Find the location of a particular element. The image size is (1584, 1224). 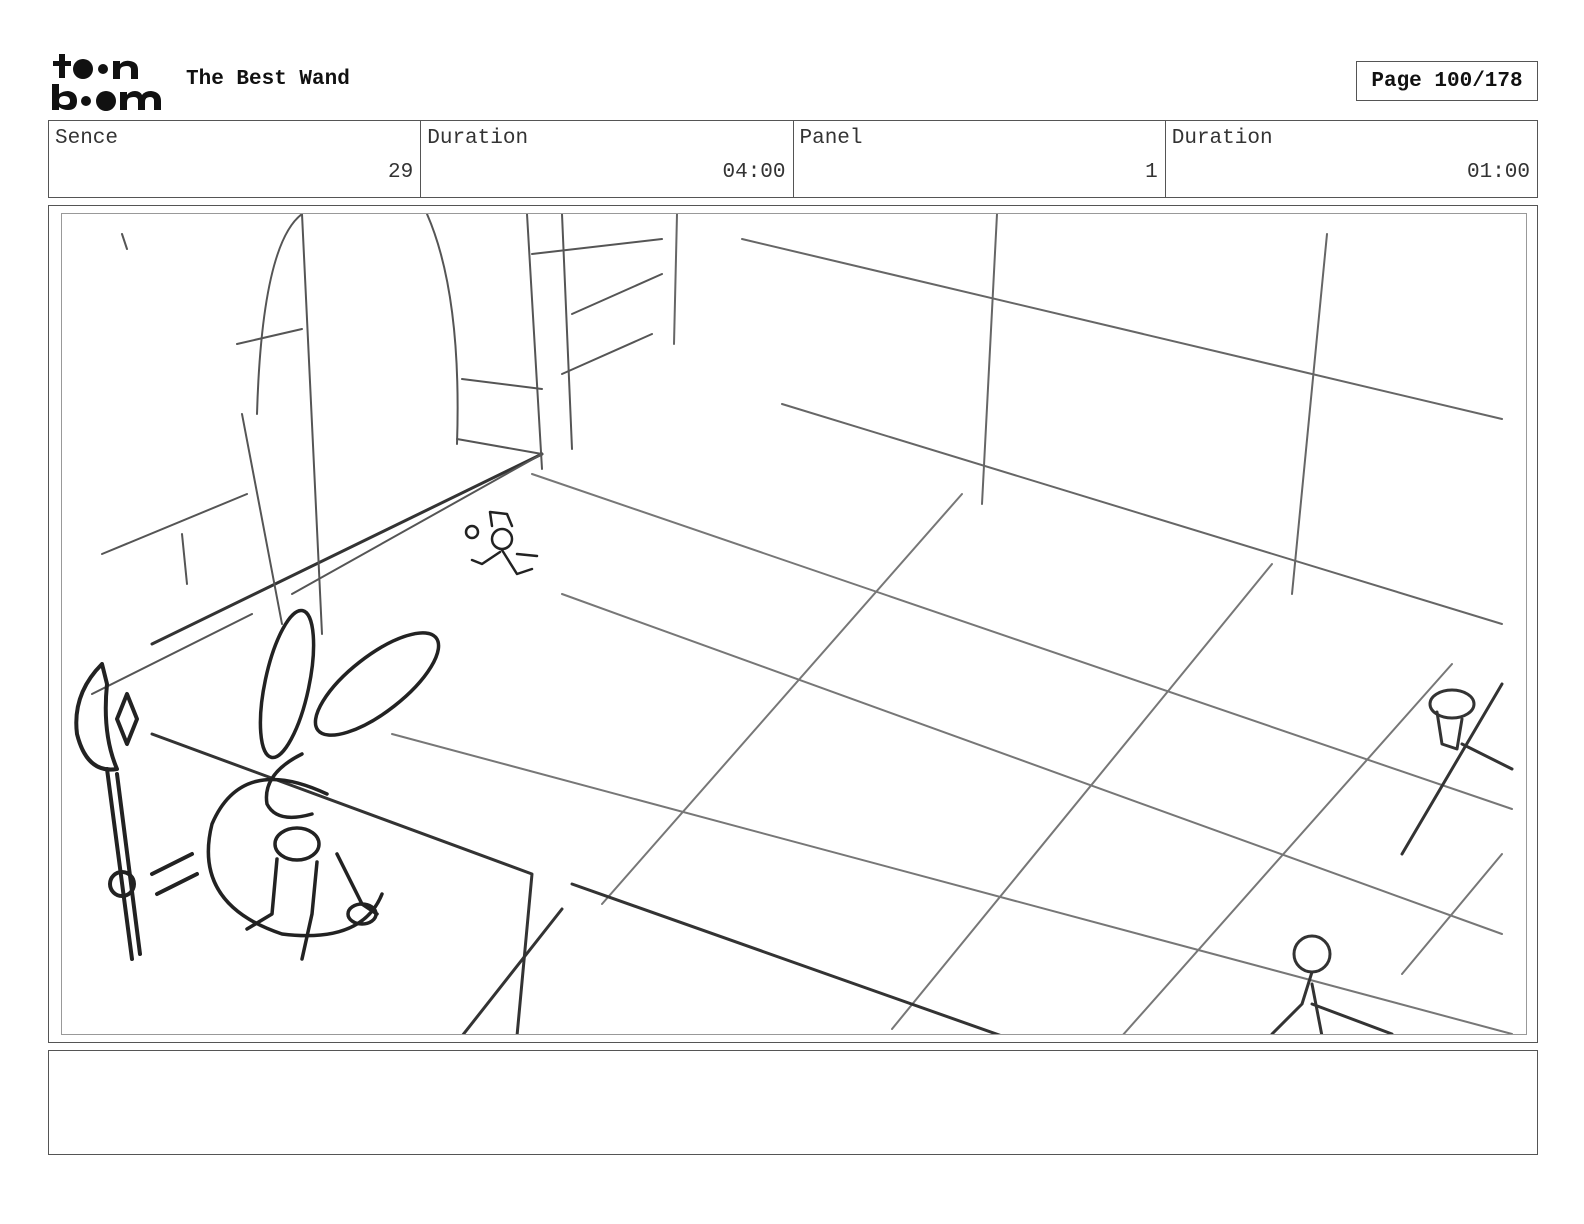

panel-value: 1 is located at coordinates (1151, 172).